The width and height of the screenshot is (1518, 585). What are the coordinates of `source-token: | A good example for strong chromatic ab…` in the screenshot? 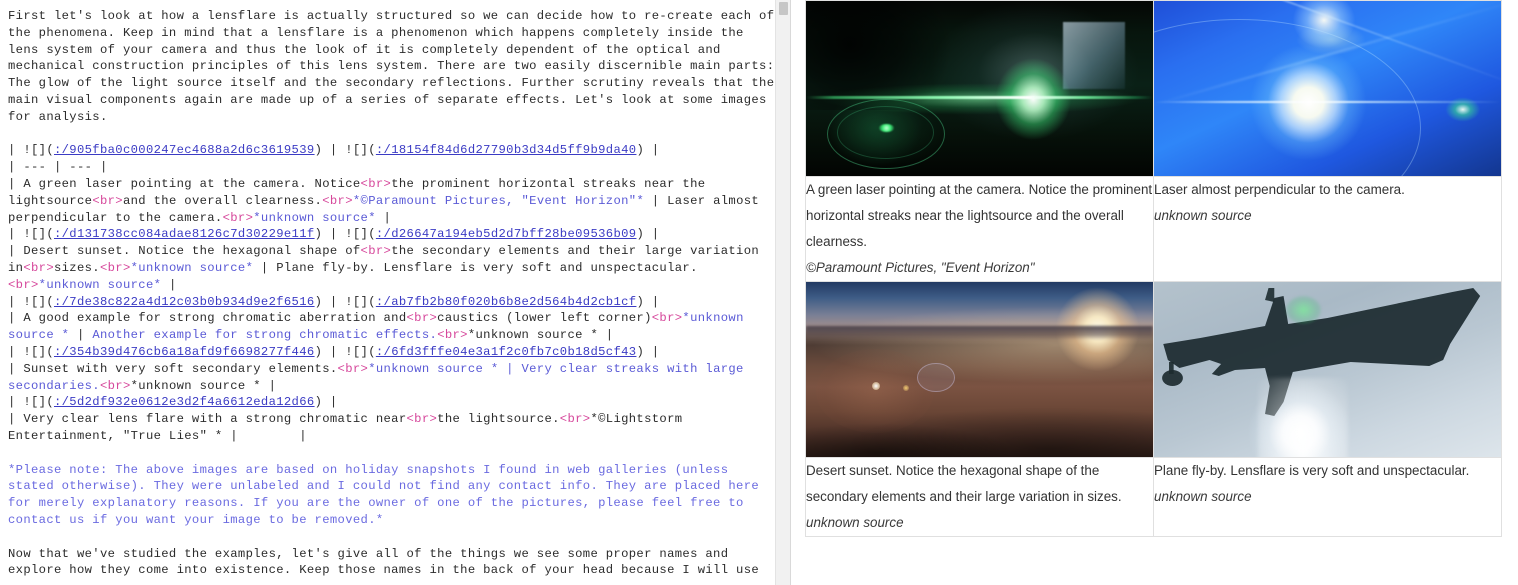 It's located at (207, 318).